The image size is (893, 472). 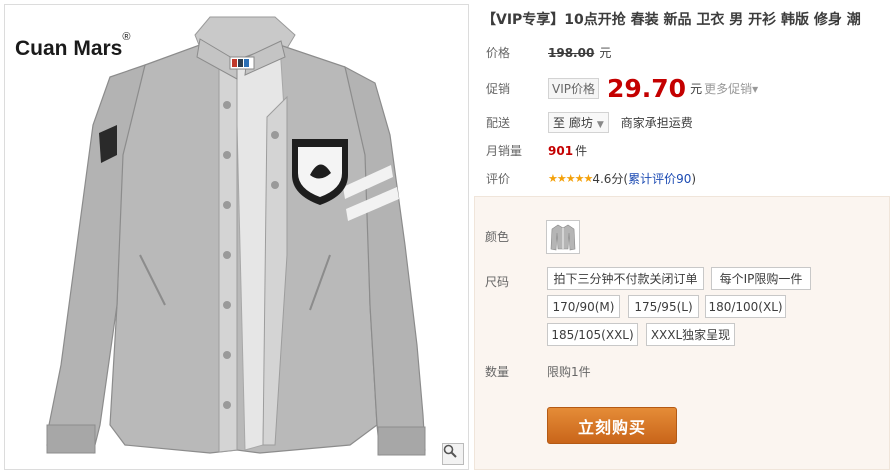 I want to click on monthly-sales-row: 月销量 901 件, so click(x=536, y=150).